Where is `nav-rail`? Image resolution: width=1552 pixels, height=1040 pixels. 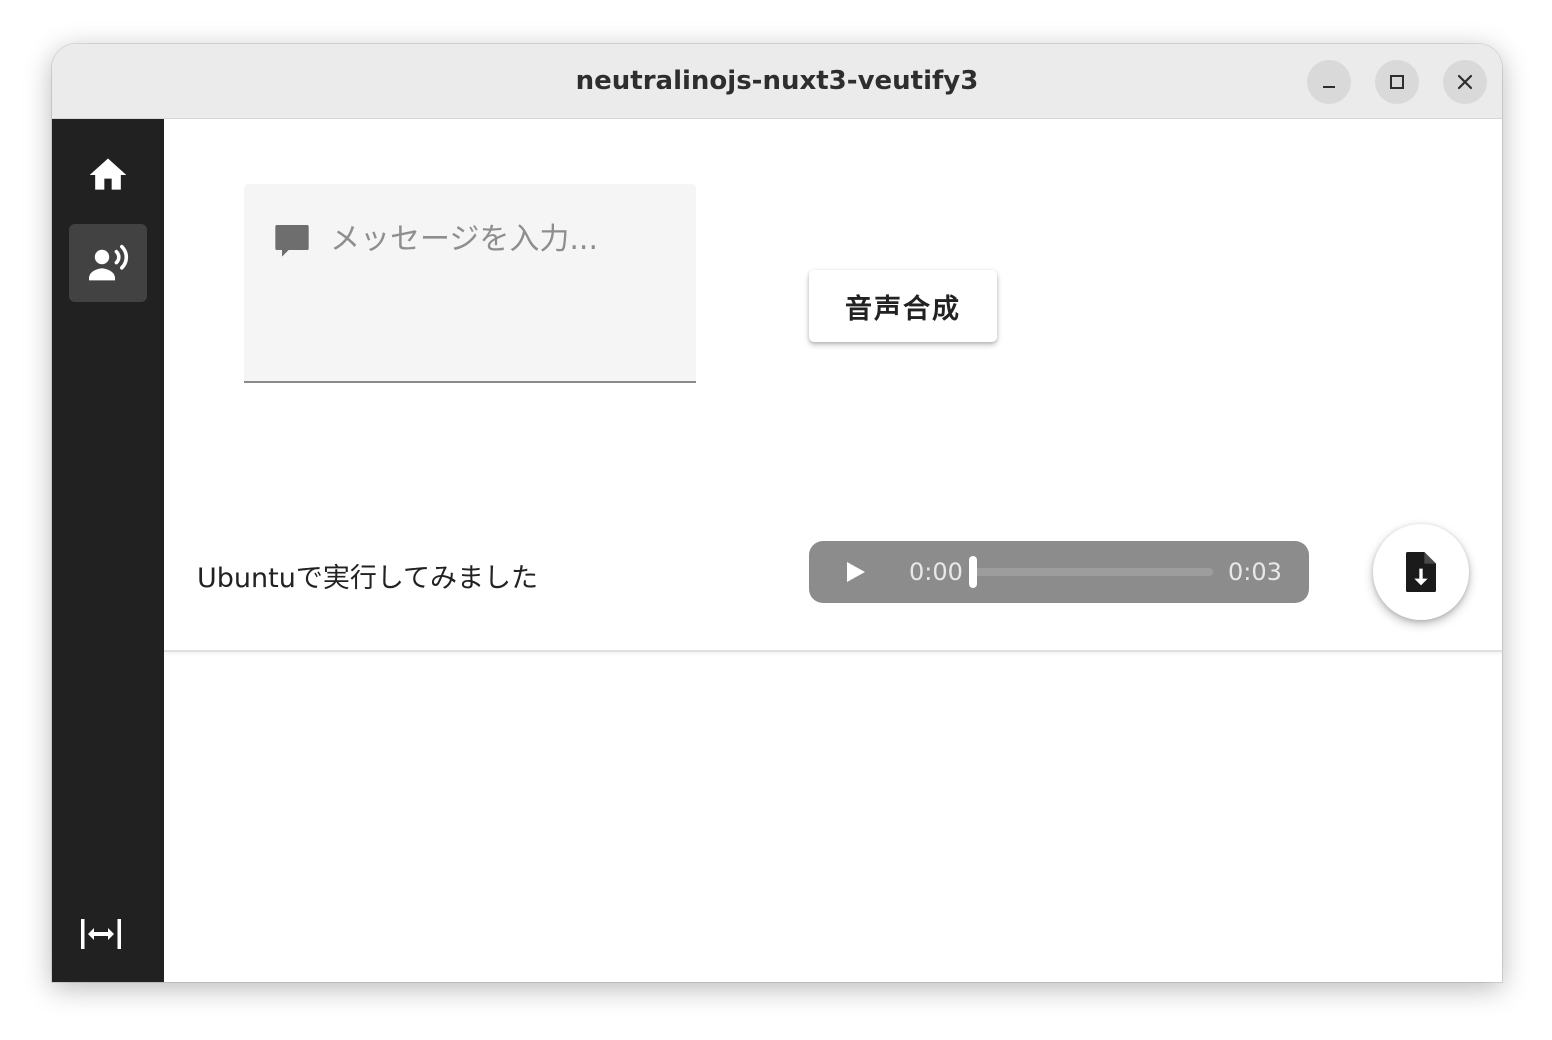 nav-rail is located at coordinates (108, 550).